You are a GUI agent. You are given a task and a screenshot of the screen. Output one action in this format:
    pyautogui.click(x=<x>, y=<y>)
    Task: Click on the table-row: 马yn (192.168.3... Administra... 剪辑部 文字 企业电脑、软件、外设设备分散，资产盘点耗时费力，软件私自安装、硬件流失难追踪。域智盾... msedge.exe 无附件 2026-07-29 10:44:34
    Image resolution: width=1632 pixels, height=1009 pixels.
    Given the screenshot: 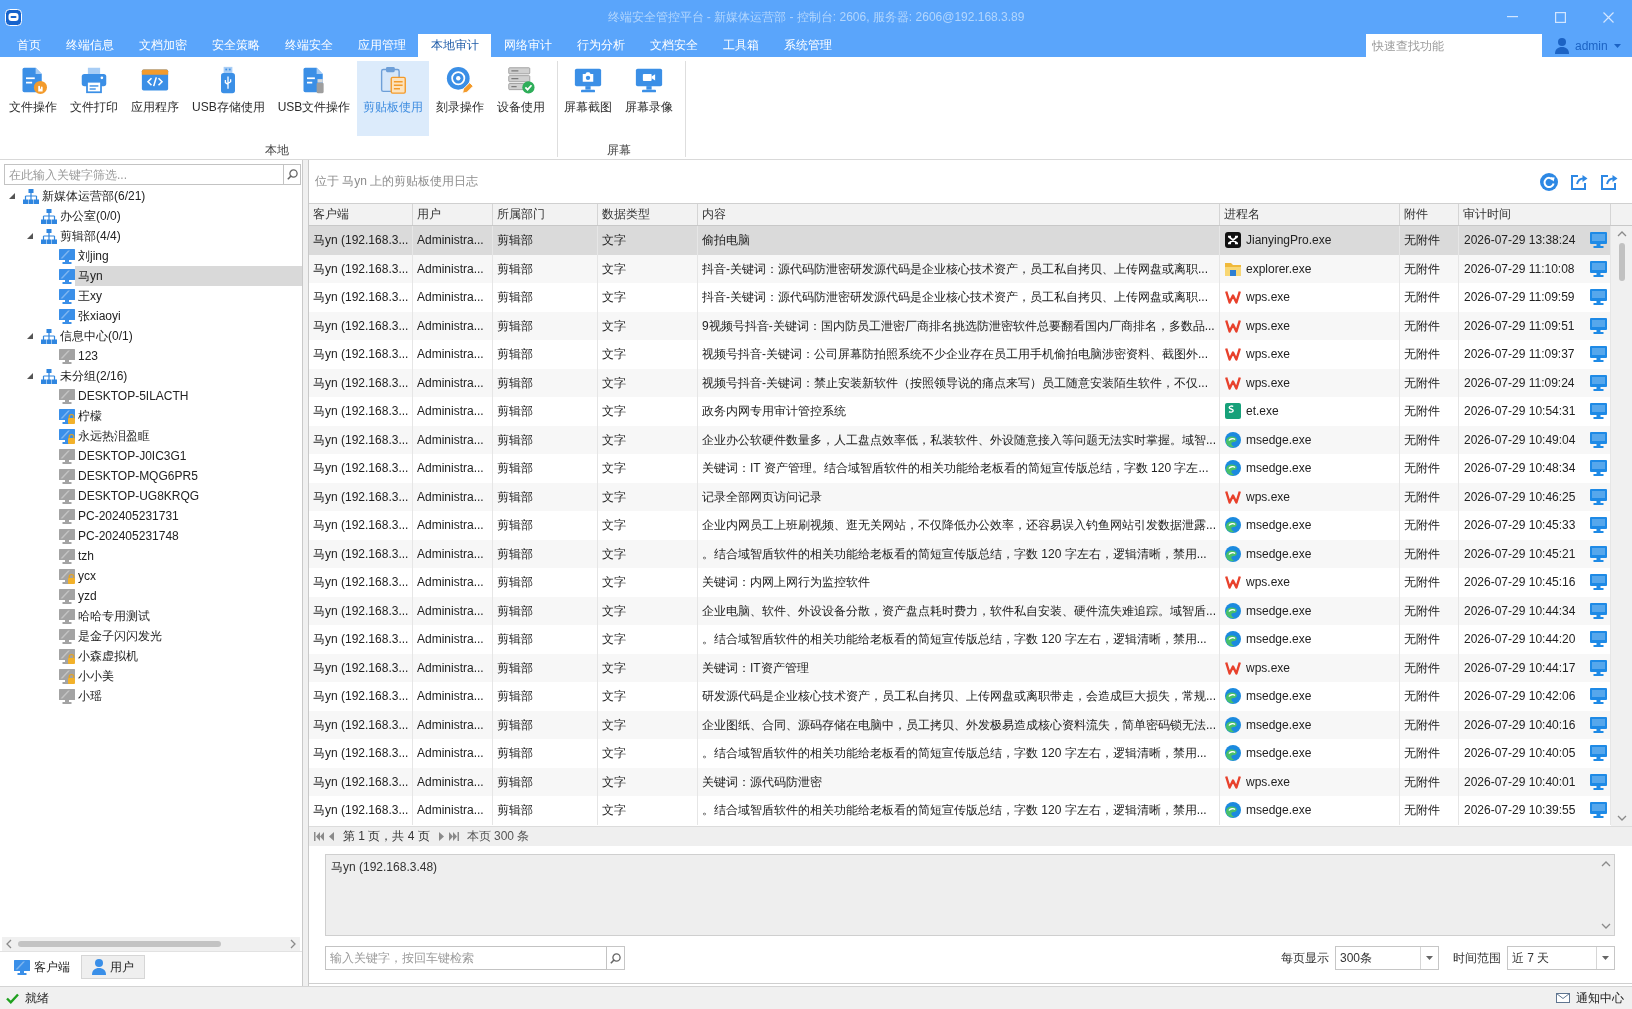 What is the action you would take?
    pyautogui.click(x=960, y=610)
    